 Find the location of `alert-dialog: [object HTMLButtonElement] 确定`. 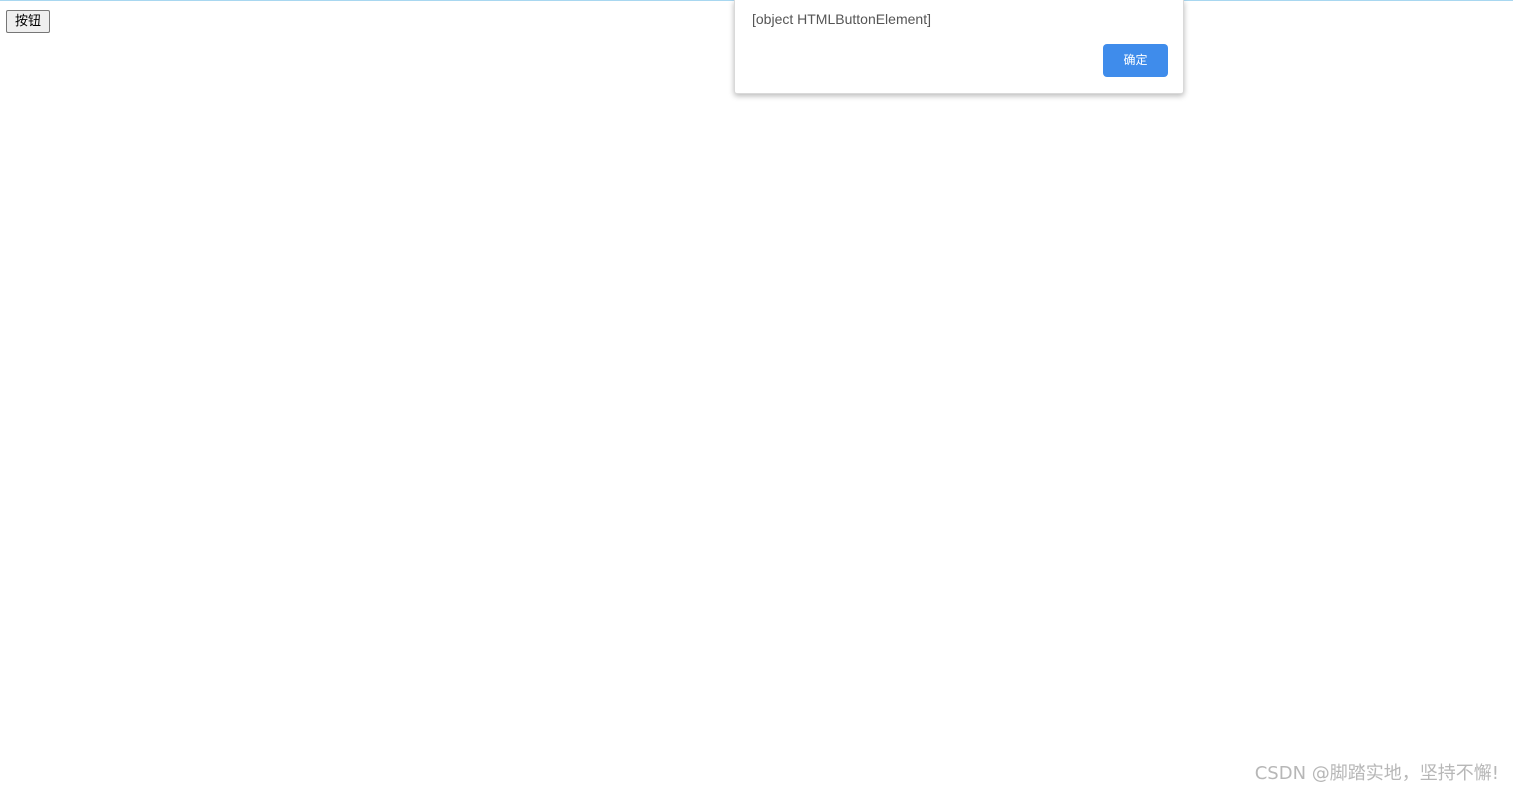

alert-dialog: [object HTMLButtonElement] 确定 is located at coordinates (959, 47).